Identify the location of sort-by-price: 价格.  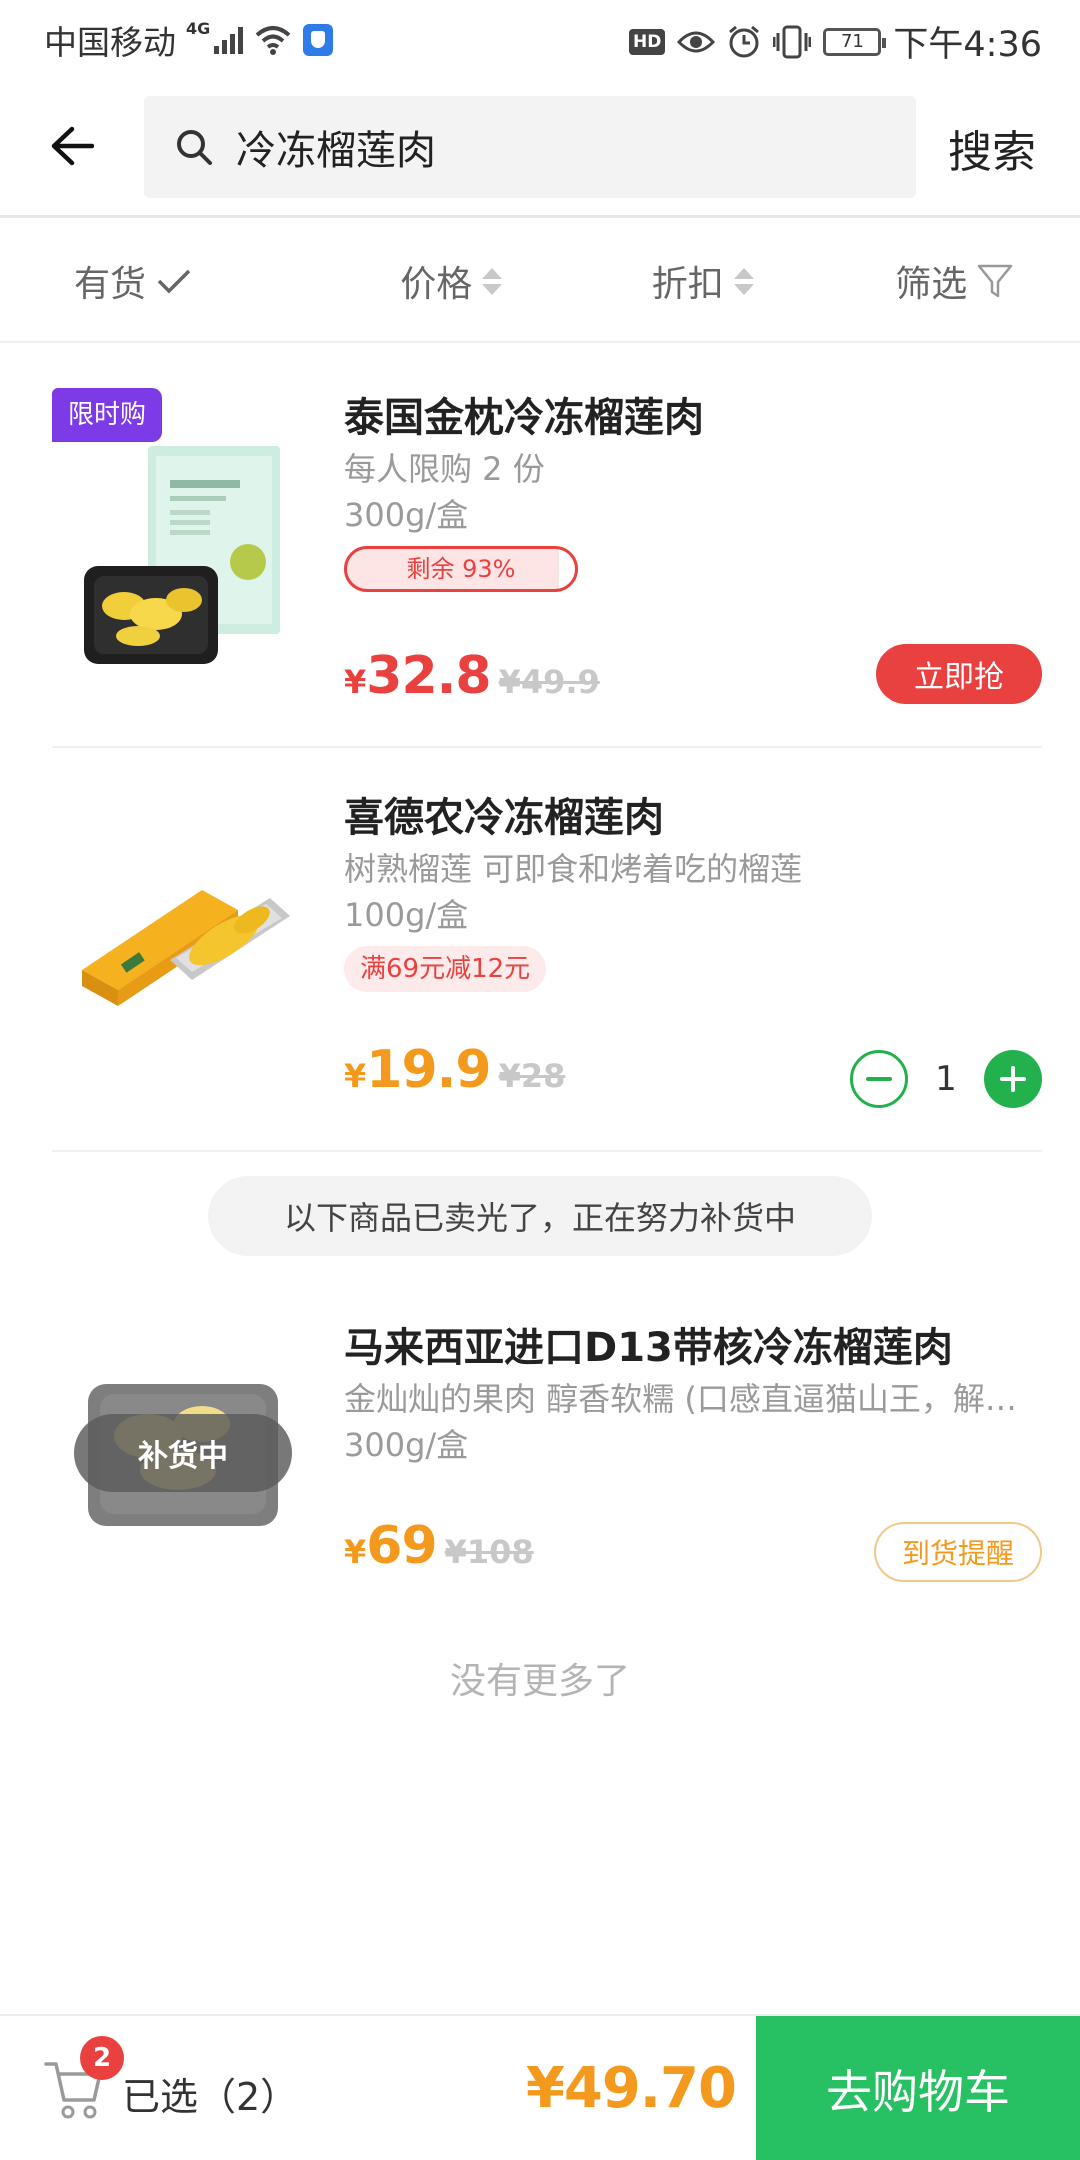
(452, 281).